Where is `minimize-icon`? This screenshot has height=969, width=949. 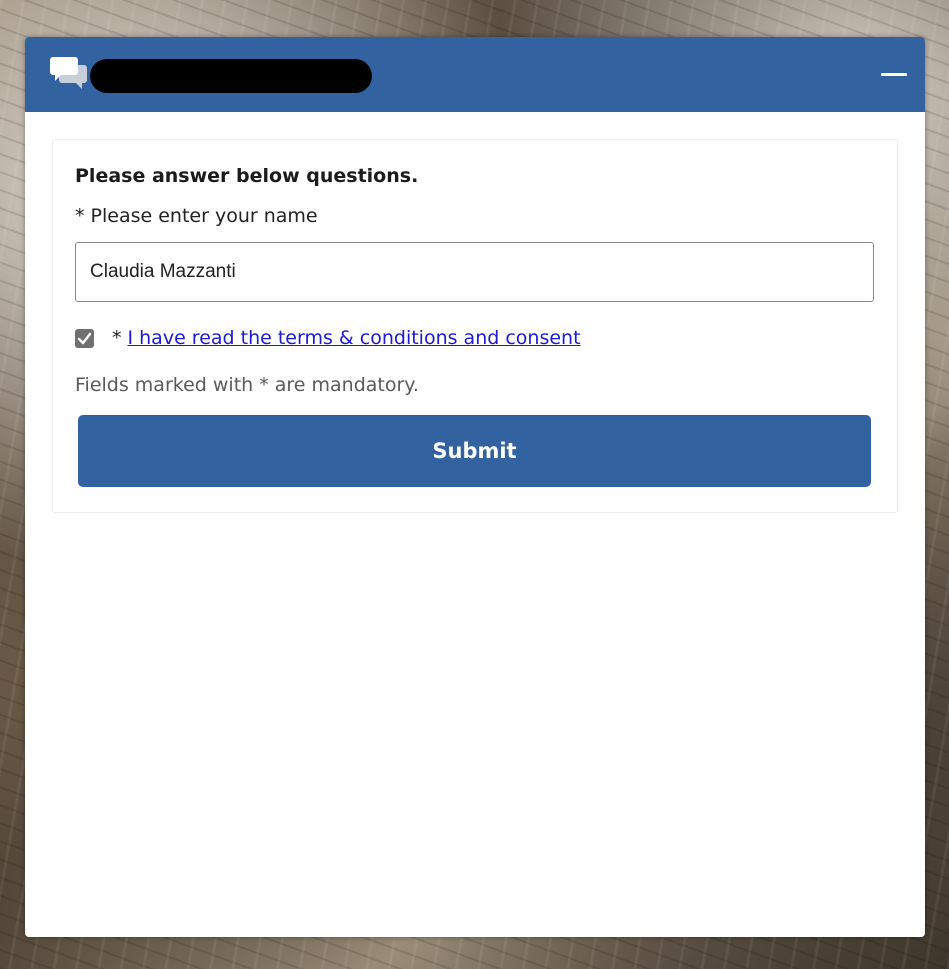
minimize-icon is located at coordinates (894, 74).